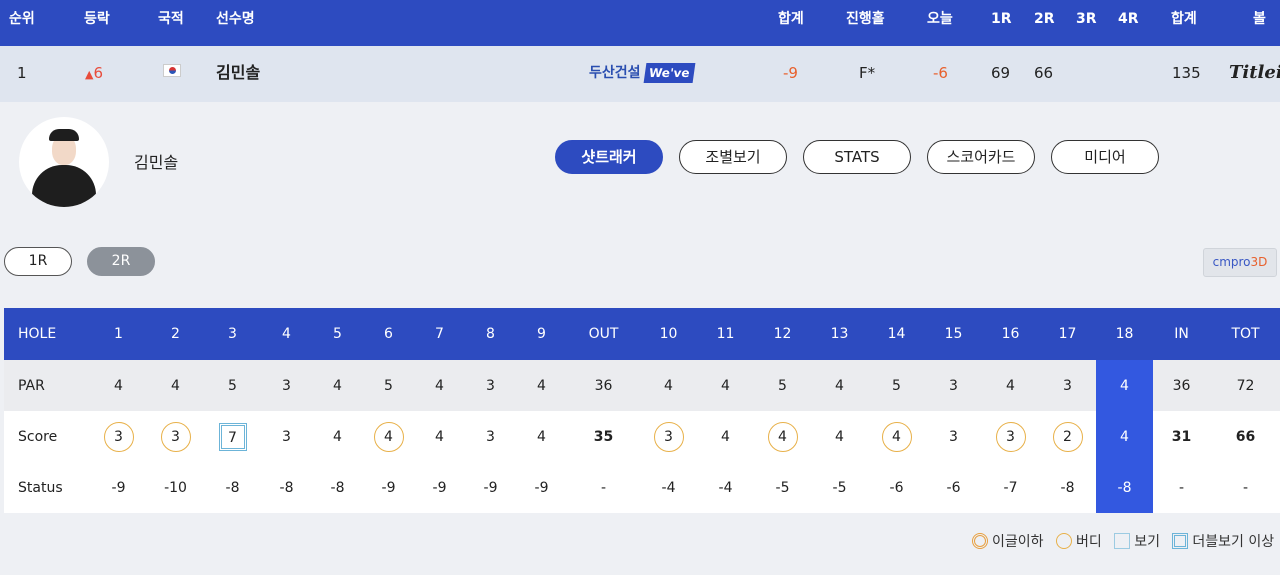 This screenshot has width=1280, height=575. Describe the element at coordinates (725, 487) in the screenshot. I see `status-cell-11: -4` at that location.